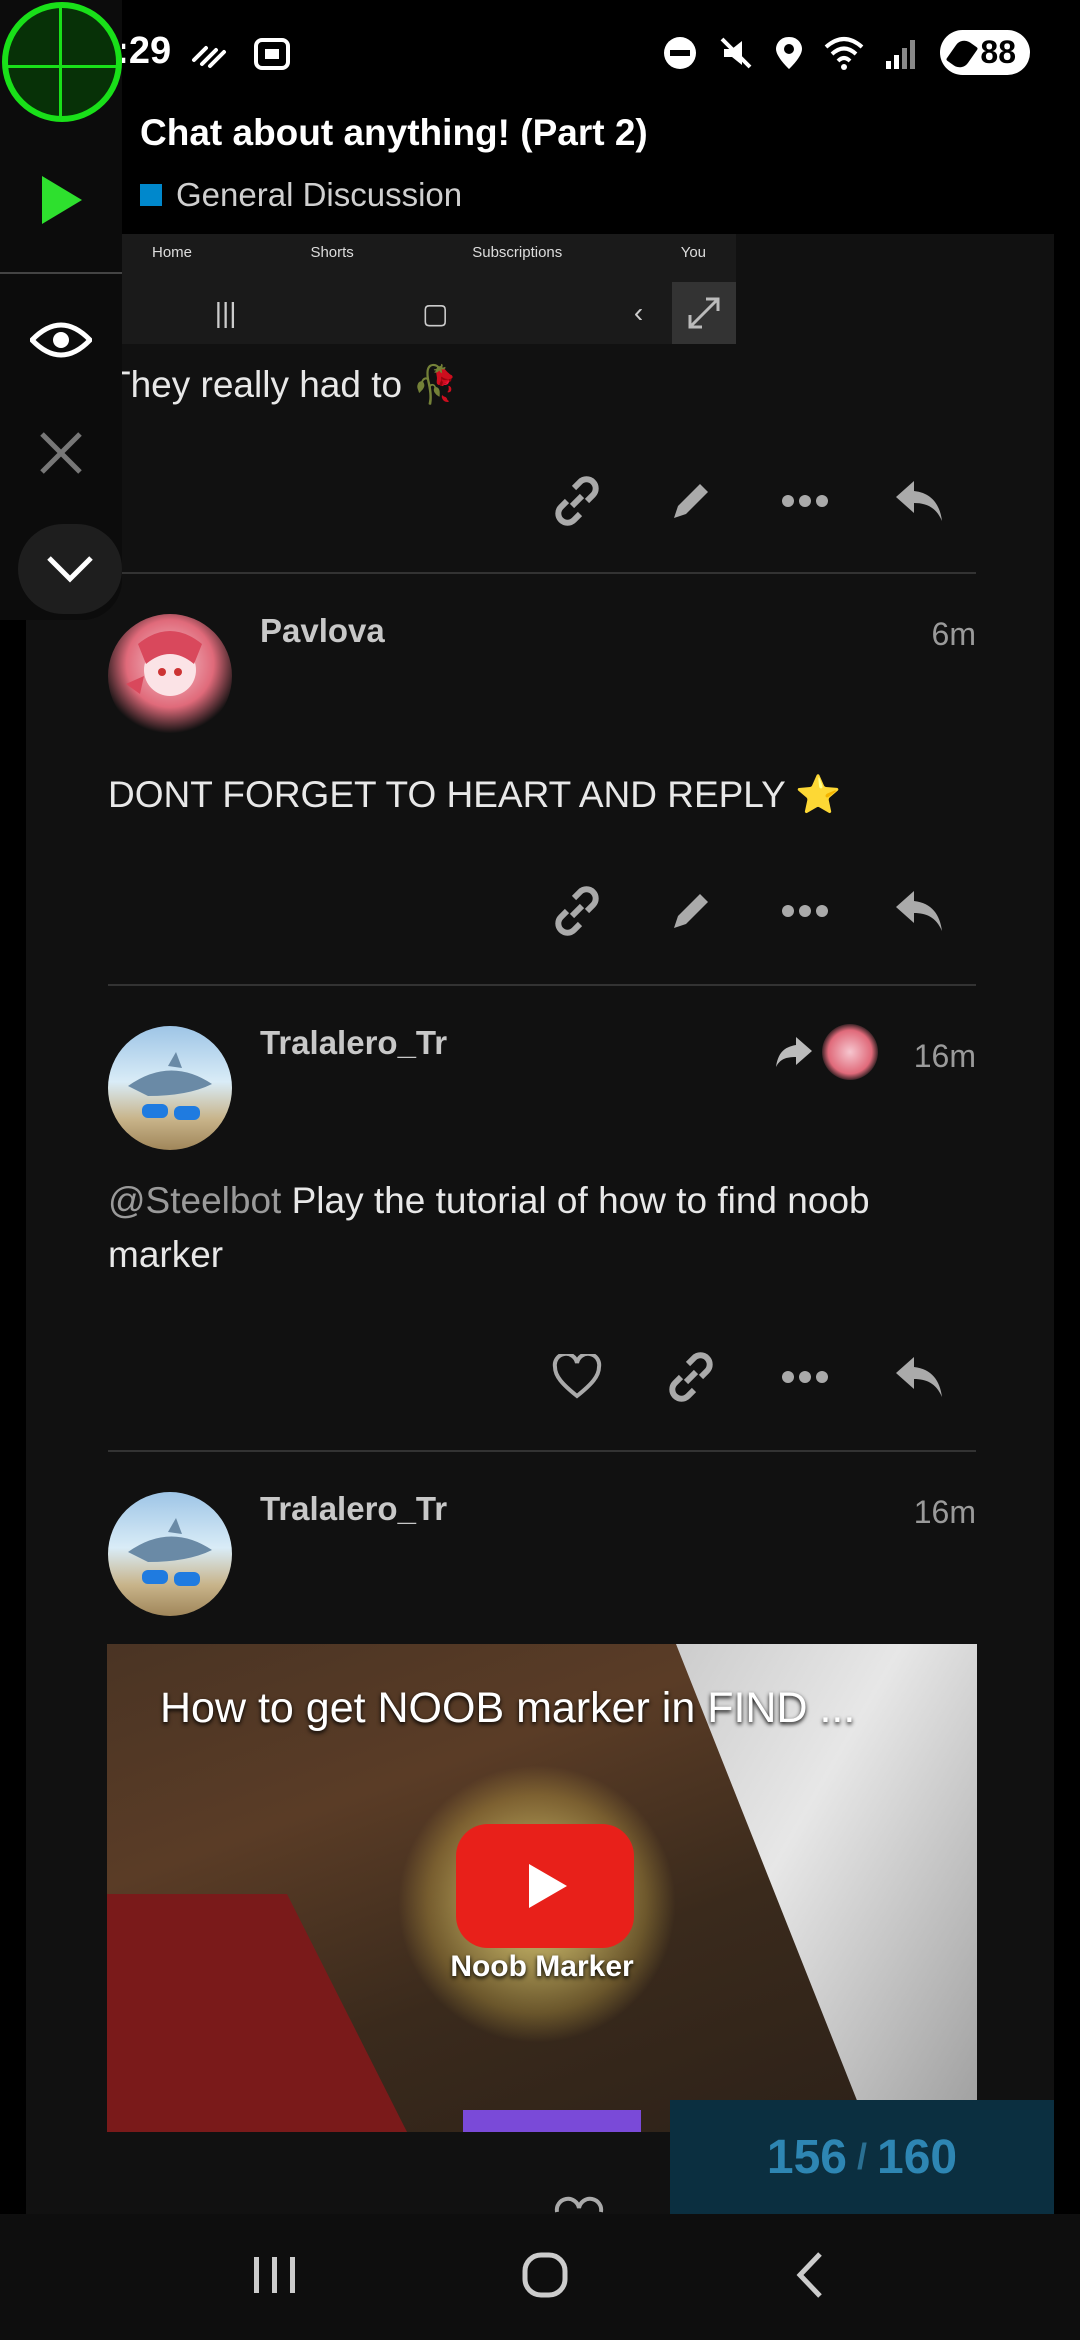 Image resolution: width=1080 pixels, height=2340 pixels. I want to click on expand-icon, so click(704, 313).